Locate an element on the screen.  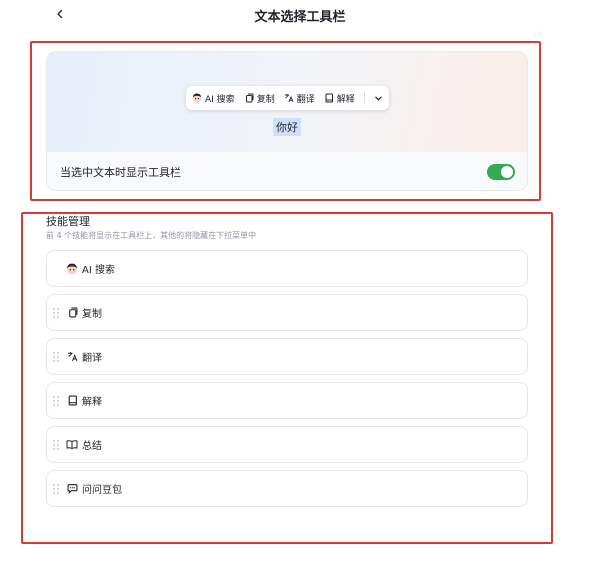
skill-label: 解释 is located at coordinates (92, 402).